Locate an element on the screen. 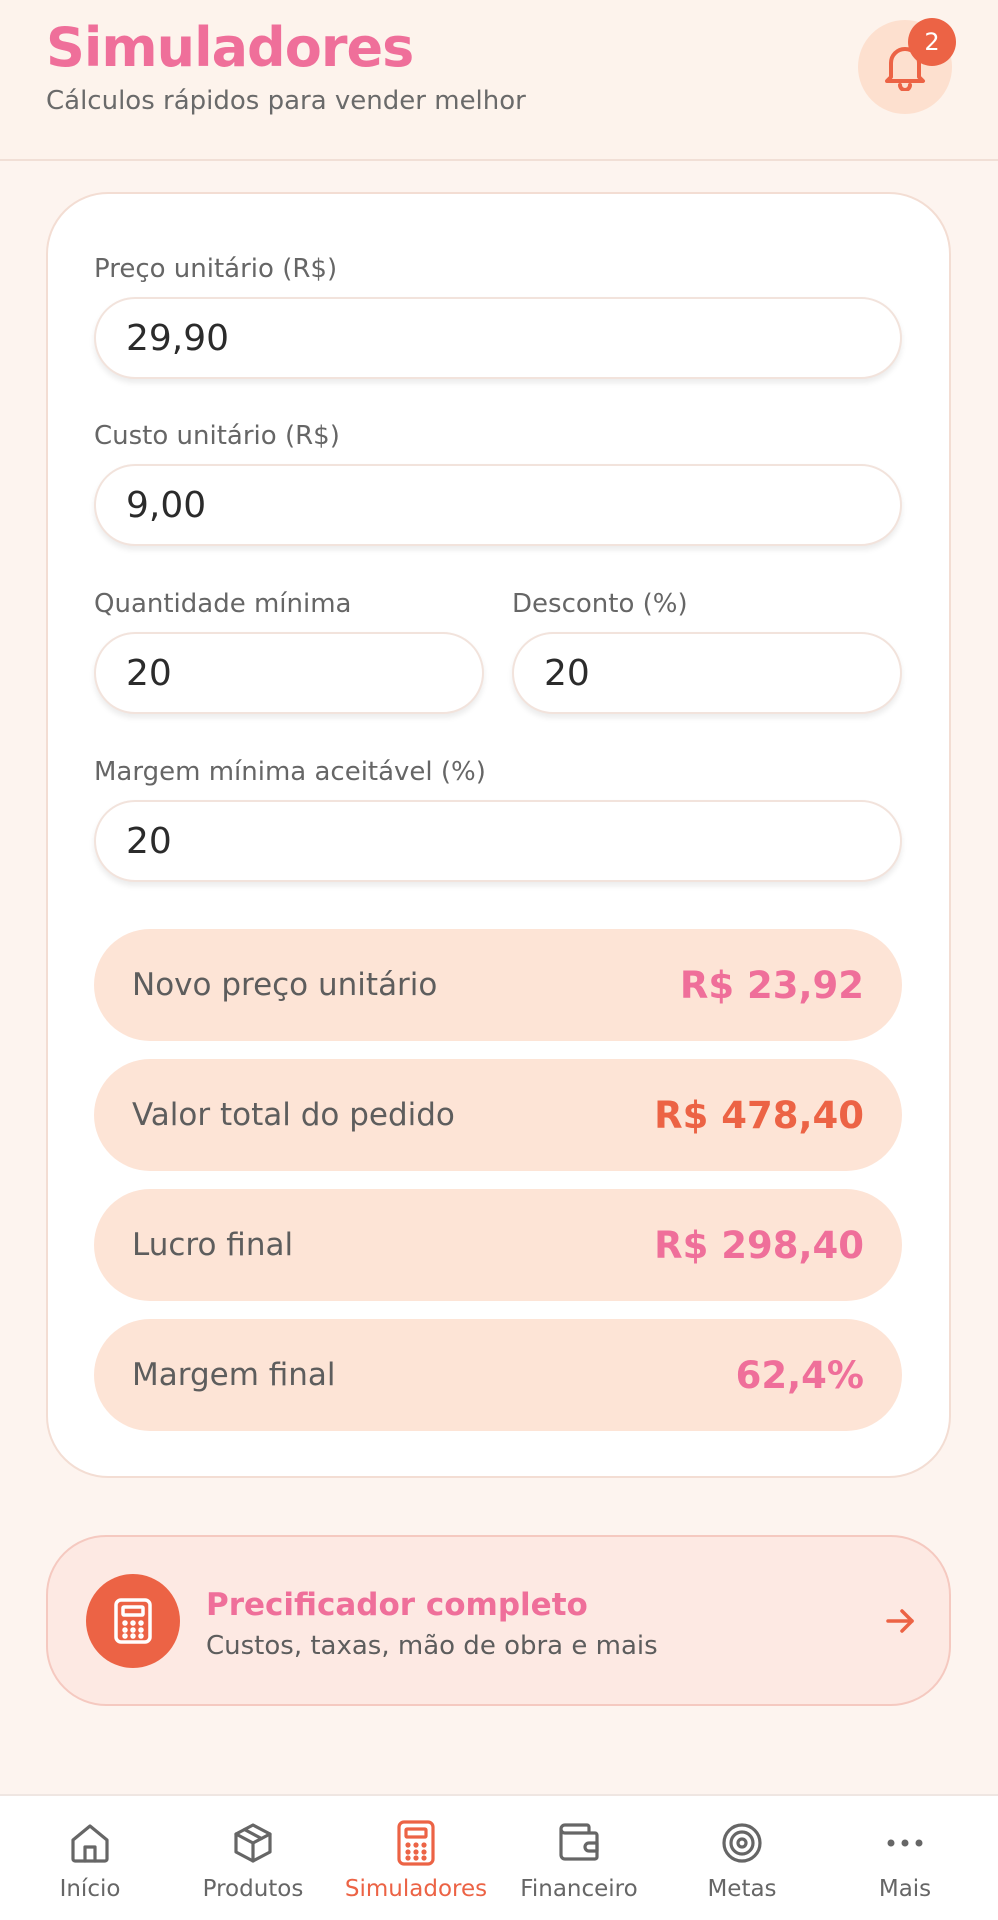  arrow-right-icon is located at coordinates (900, 1621).